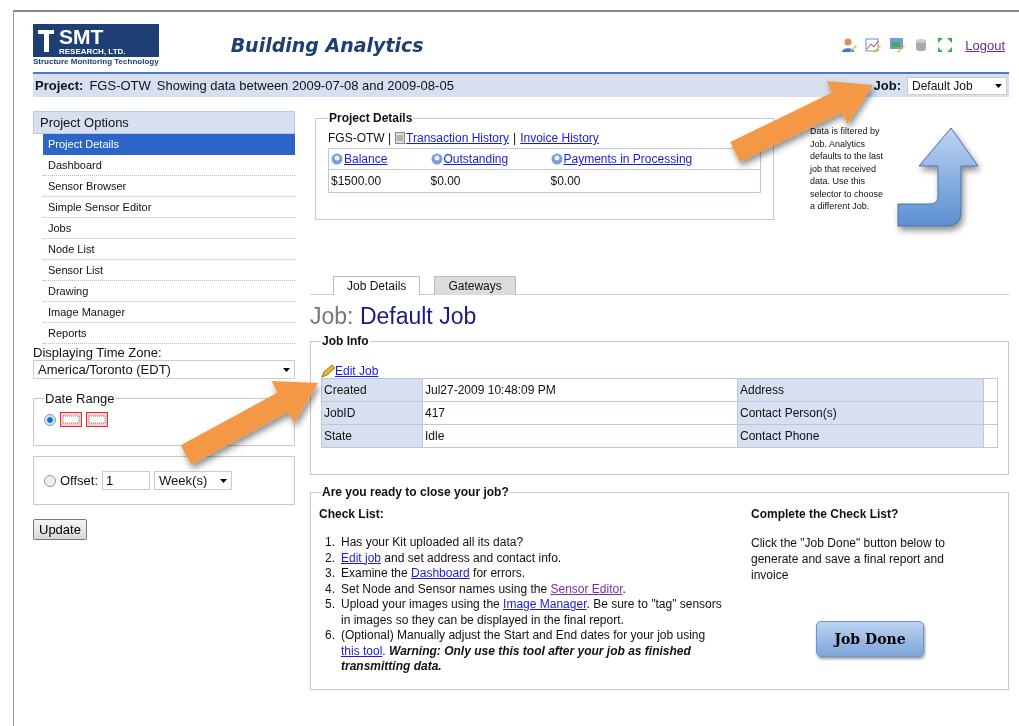 The image size is (1019, 726). What do you see at coordinates (847, 169) in the screenshot?
I see `job-filter-note: Data is filtered by Job. Analytics defaults to the last job that received data. Use this selector to choose a different Job.` at bounding box center [847, 169].